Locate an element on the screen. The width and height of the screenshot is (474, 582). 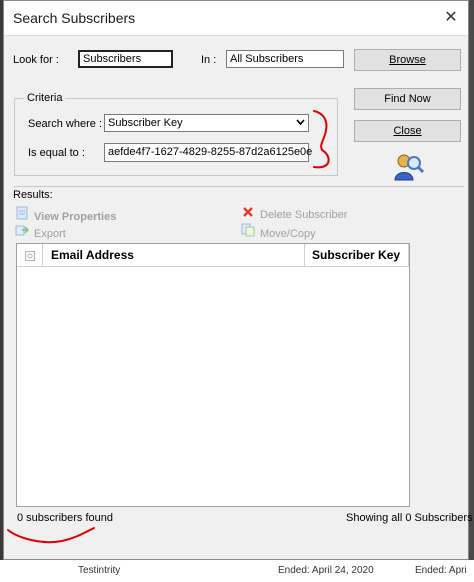
delete-subscriber-action: Delete Subscriber is located at coordinates (293, 213).